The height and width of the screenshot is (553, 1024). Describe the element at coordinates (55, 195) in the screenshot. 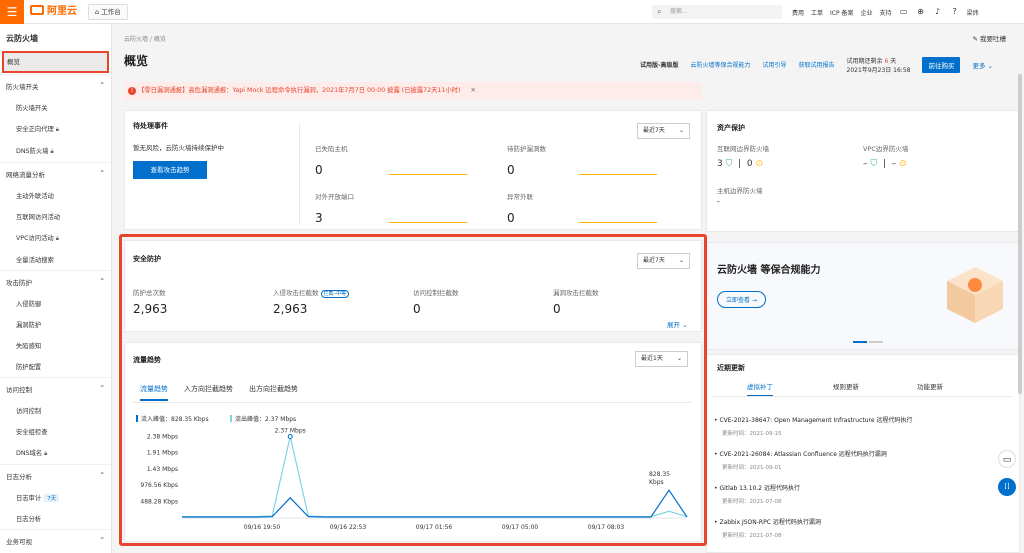

I see `sidebar-item: 主动外联活动` at that location.